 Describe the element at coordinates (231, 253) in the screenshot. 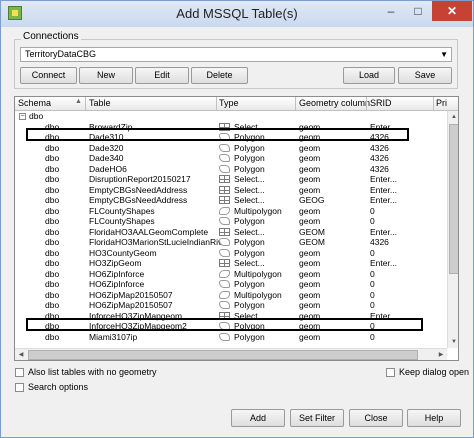

I see `table-row: dbo HO3CountyGeom Polygon geom 0` at that location.